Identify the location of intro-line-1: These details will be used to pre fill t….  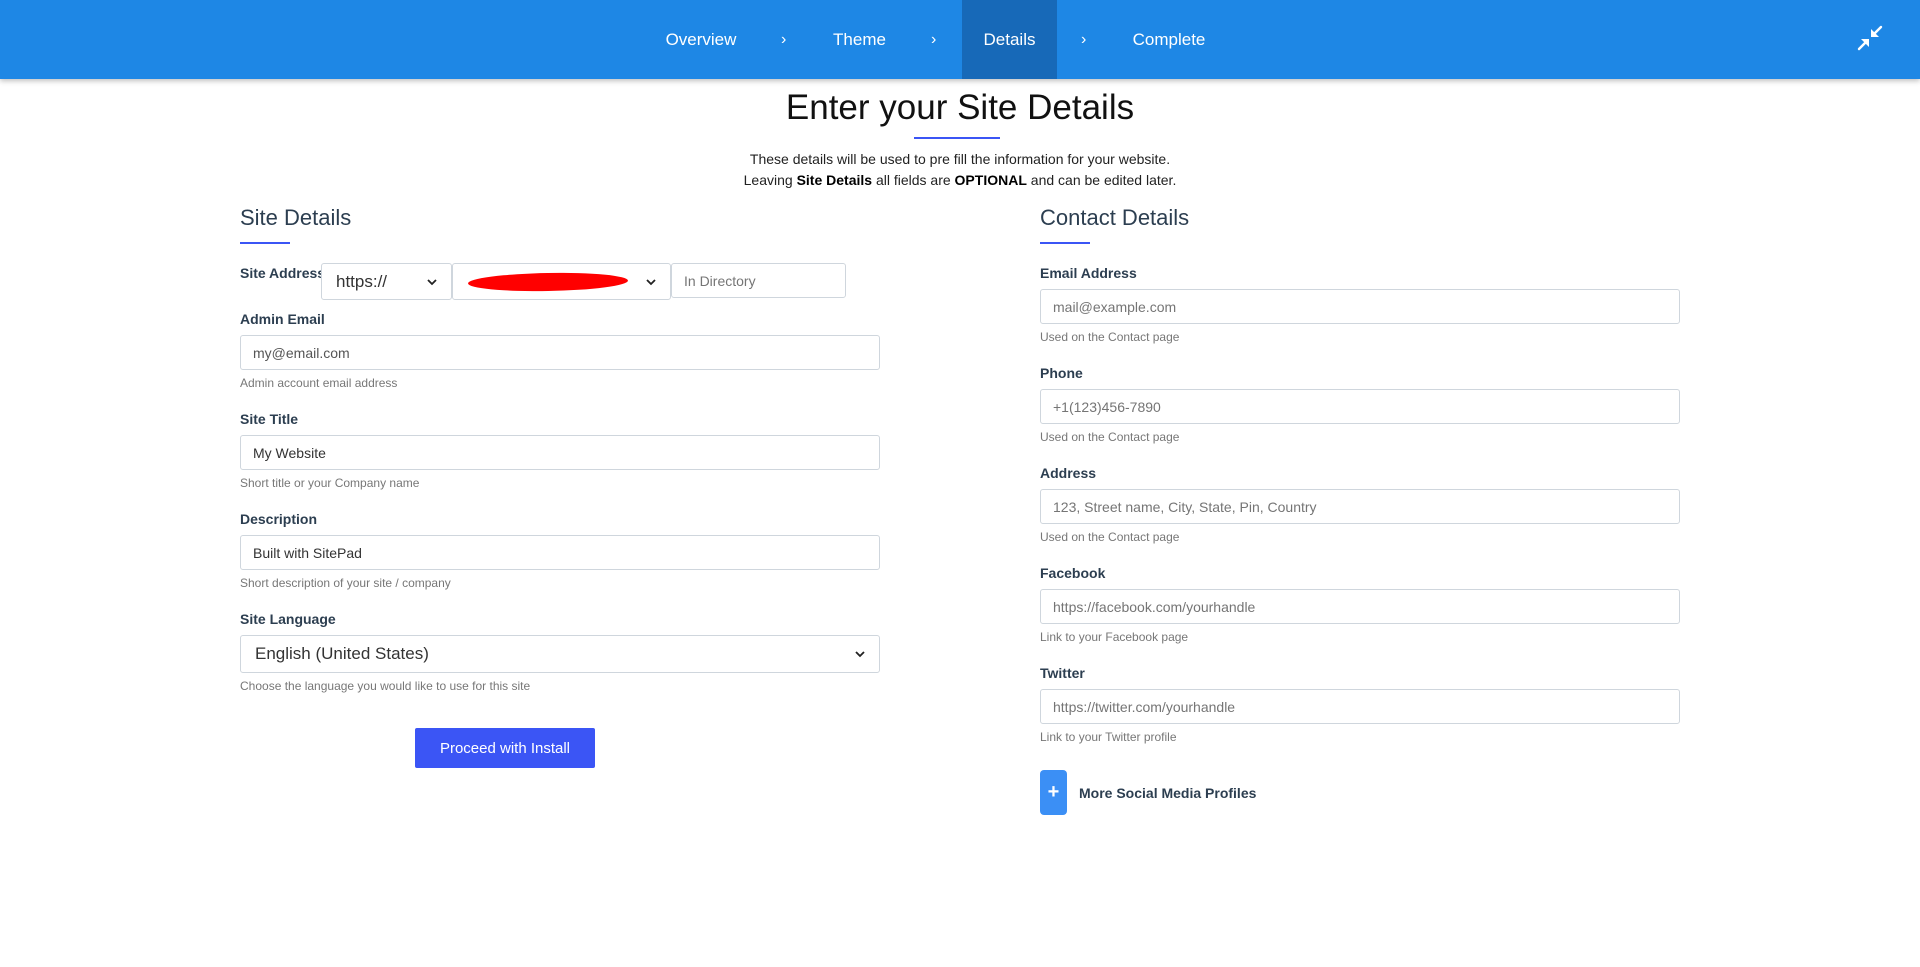
(960, 159).